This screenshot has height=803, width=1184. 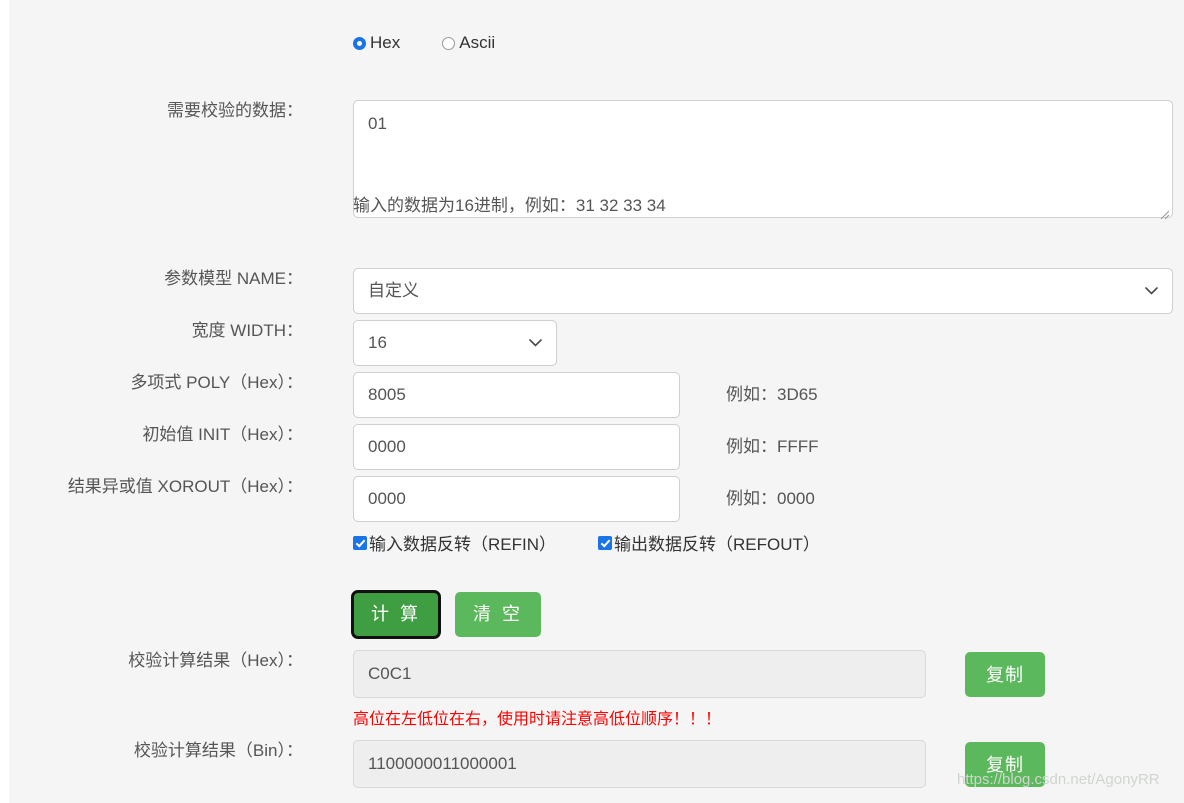 What do you see at coordinates (1005, 674) in the screenshot?
I see `copy-hex-button: 复制` at bounding box center [1005, 674].